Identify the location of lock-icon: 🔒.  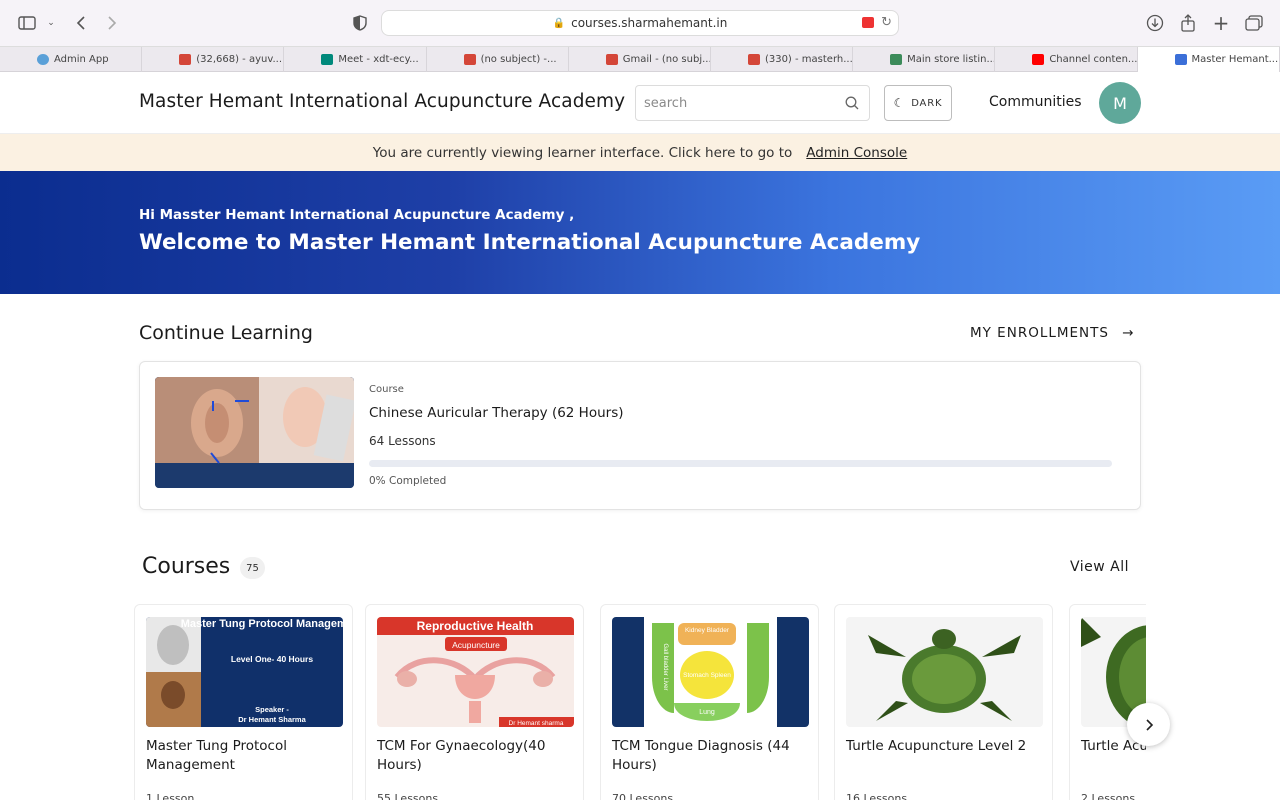
(559, 23).